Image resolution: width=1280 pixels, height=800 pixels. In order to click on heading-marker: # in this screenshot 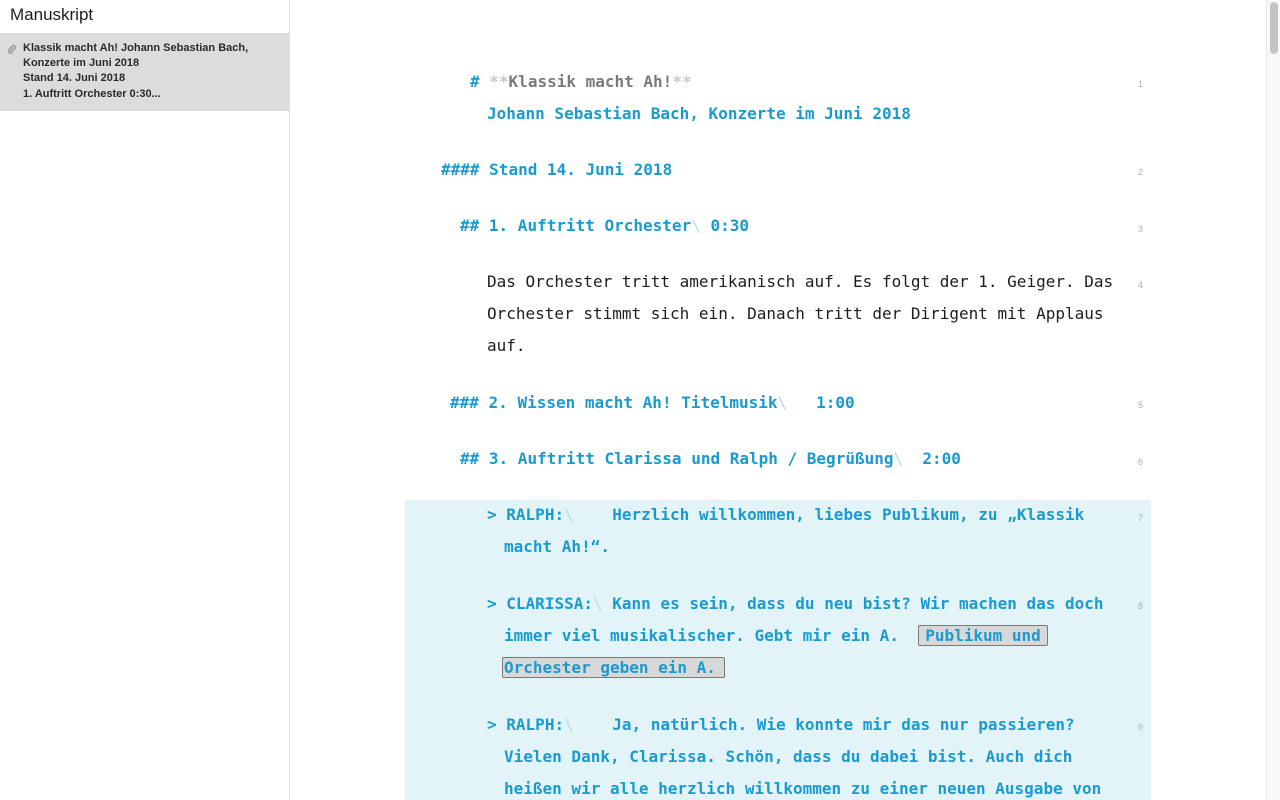, I will do `click(475, 81)`.